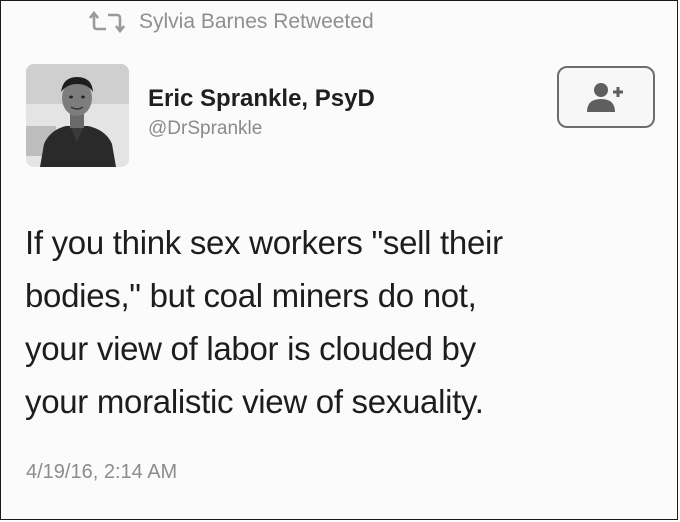 This screenshot has height=522, width=680. What do you see at coordinates (205, 129) in the screenshot?
I see `author-handle: @DrSprankle` at bounding box center [205, 129].